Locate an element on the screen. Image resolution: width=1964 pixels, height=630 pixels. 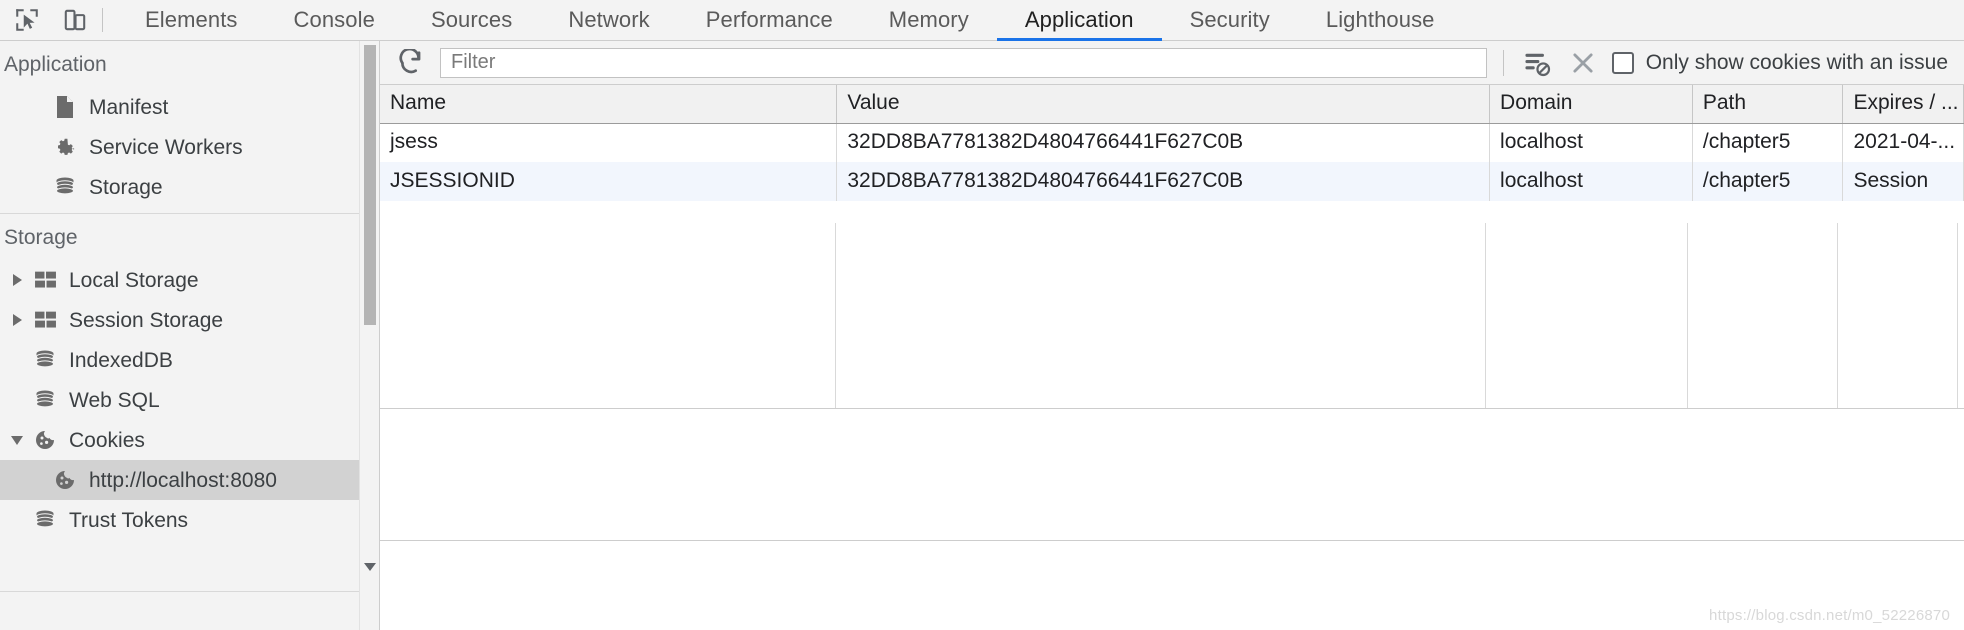
filter-input is located at coordinates (963, 62).